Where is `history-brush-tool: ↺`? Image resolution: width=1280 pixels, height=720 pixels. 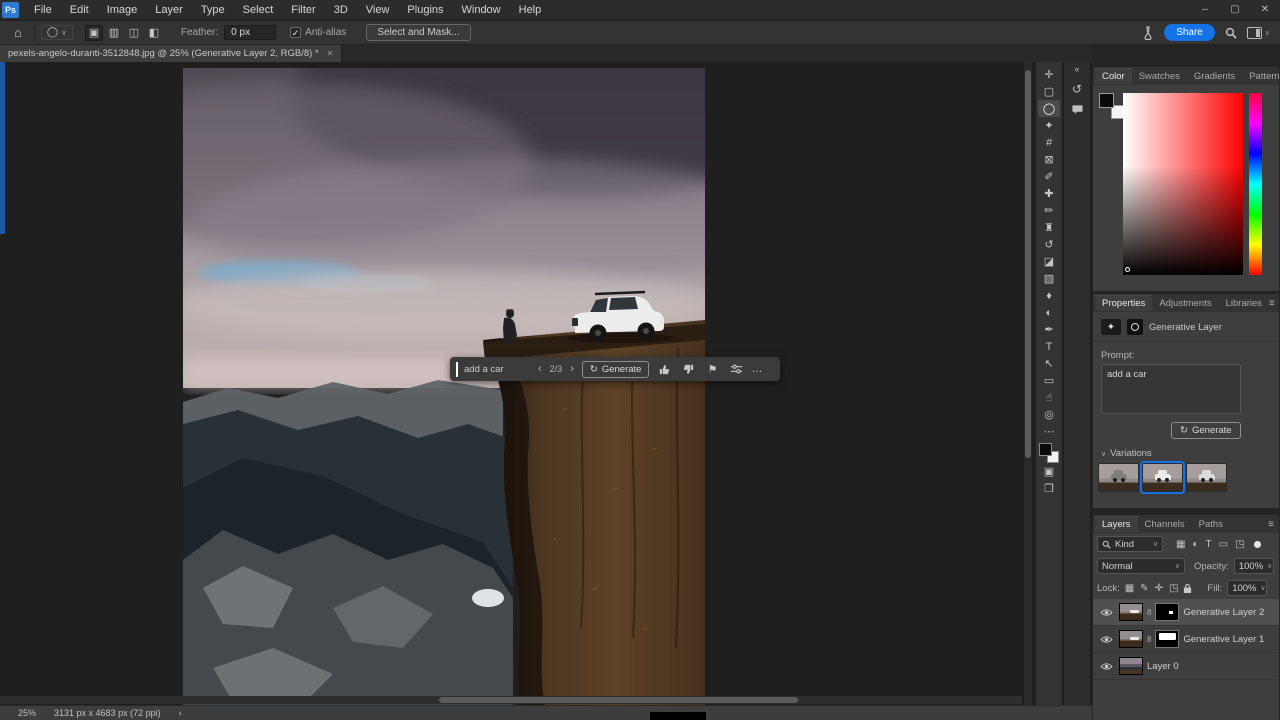
history-brush-tool: ↺ is located at coordinates (1049, 244).